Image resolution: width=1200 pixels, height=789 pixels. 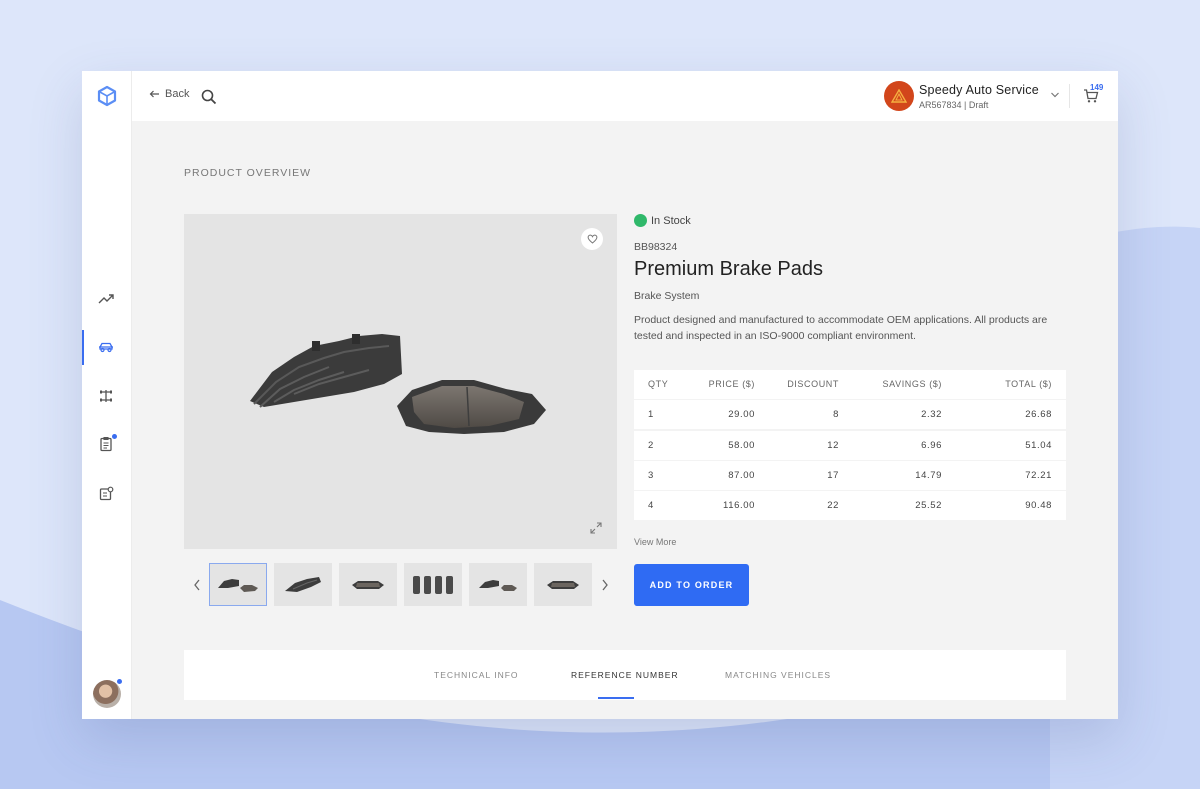 I want to click on product-name: Premium Brake Pads, so click(x=728, y=269).